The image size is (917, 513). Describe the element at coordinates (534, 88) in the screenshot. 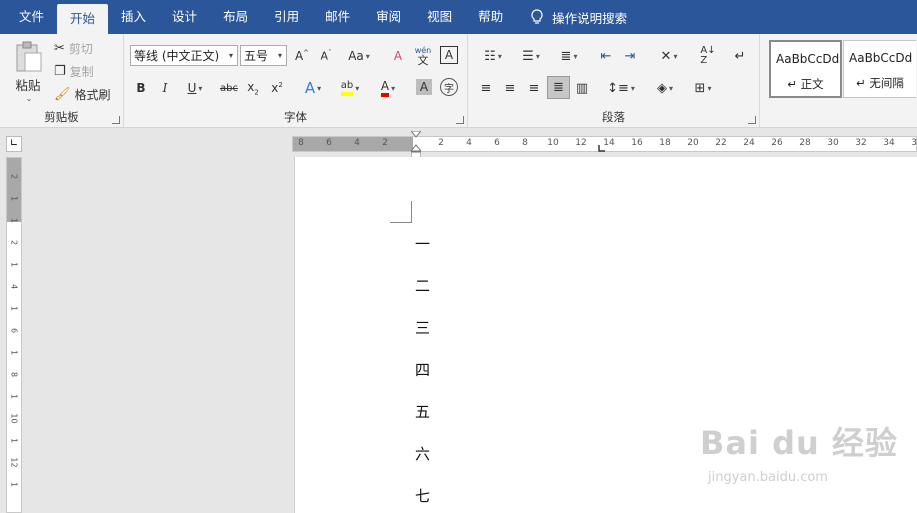

I see `align-right-button: ≡` at that location.